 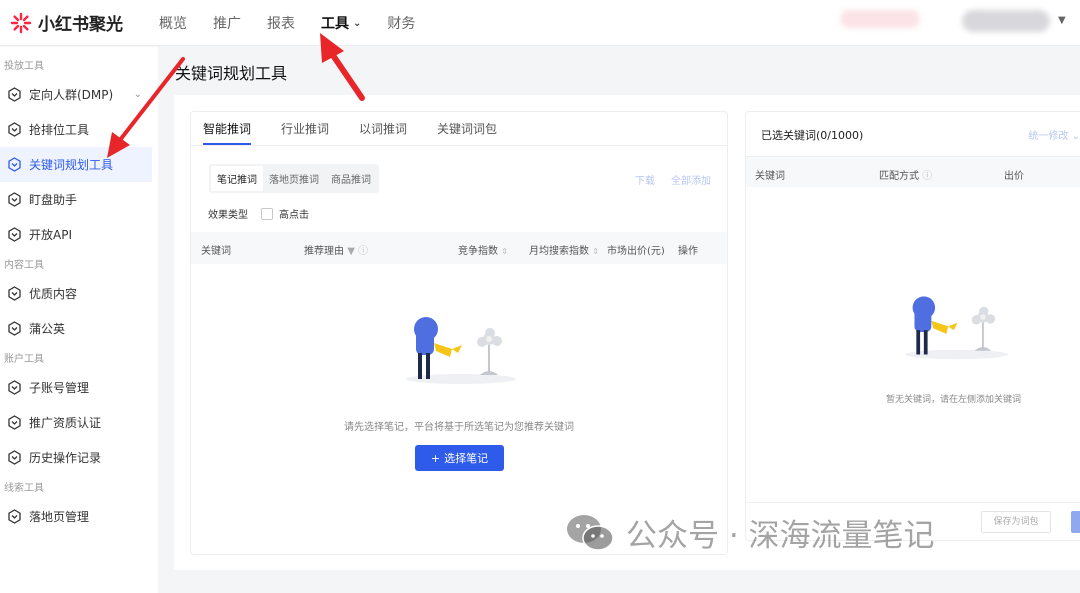 I want to click on add-all-link: 全部添加, so click(x=691, y=179).